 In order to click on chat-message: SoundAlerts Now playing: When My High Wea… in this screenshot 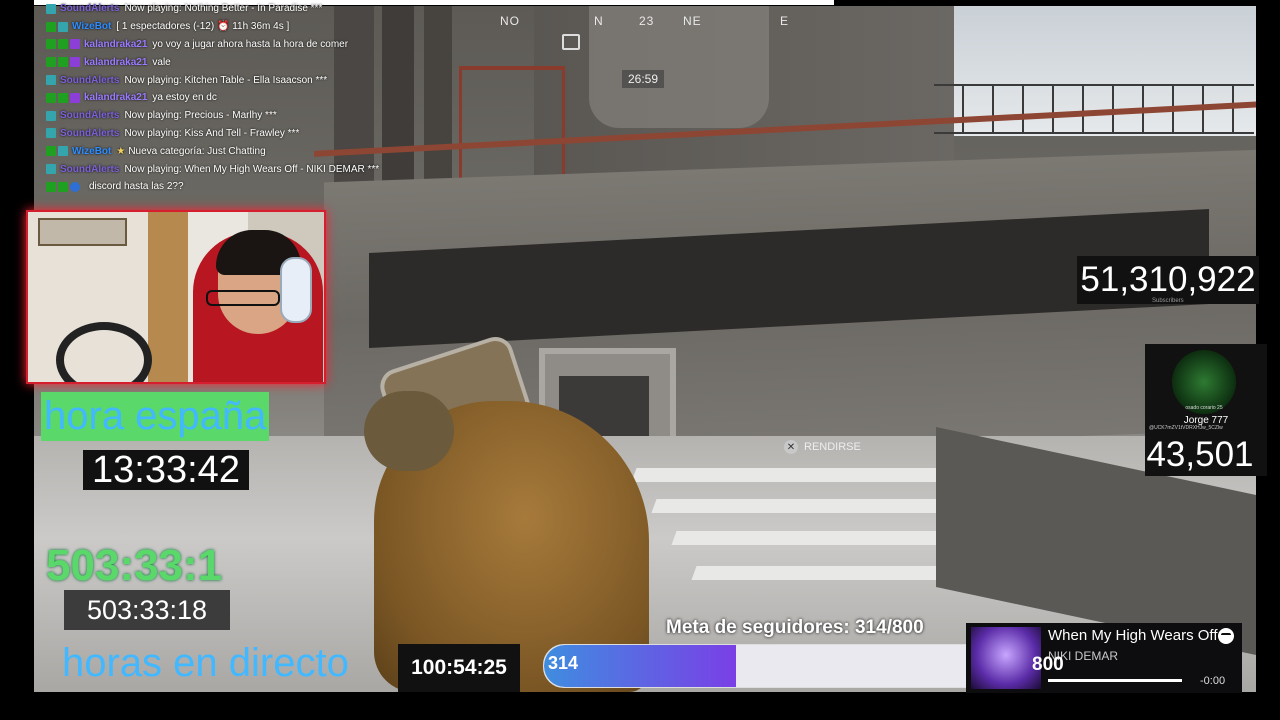, I will do `click(236, 169)`.